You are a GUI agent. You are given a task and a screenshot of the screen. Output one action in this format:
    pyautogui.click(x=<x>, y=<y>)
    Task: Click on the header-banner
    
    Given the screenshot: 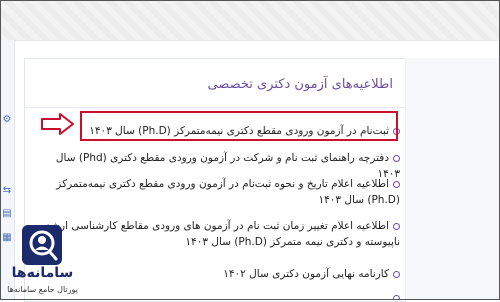 What is the action you would take?
    pyautogui.click(x=250, y=20)
    